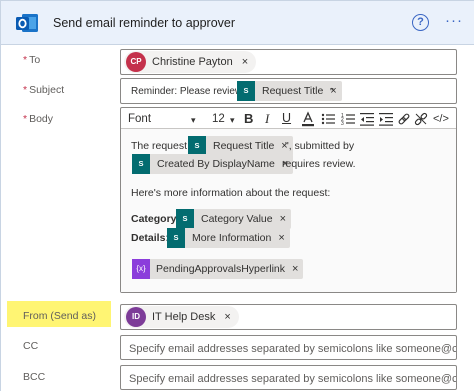 Image resolution: width=474 pixels, height=391 pixels. I want to click on body-label: * Body, so click(38, 119).